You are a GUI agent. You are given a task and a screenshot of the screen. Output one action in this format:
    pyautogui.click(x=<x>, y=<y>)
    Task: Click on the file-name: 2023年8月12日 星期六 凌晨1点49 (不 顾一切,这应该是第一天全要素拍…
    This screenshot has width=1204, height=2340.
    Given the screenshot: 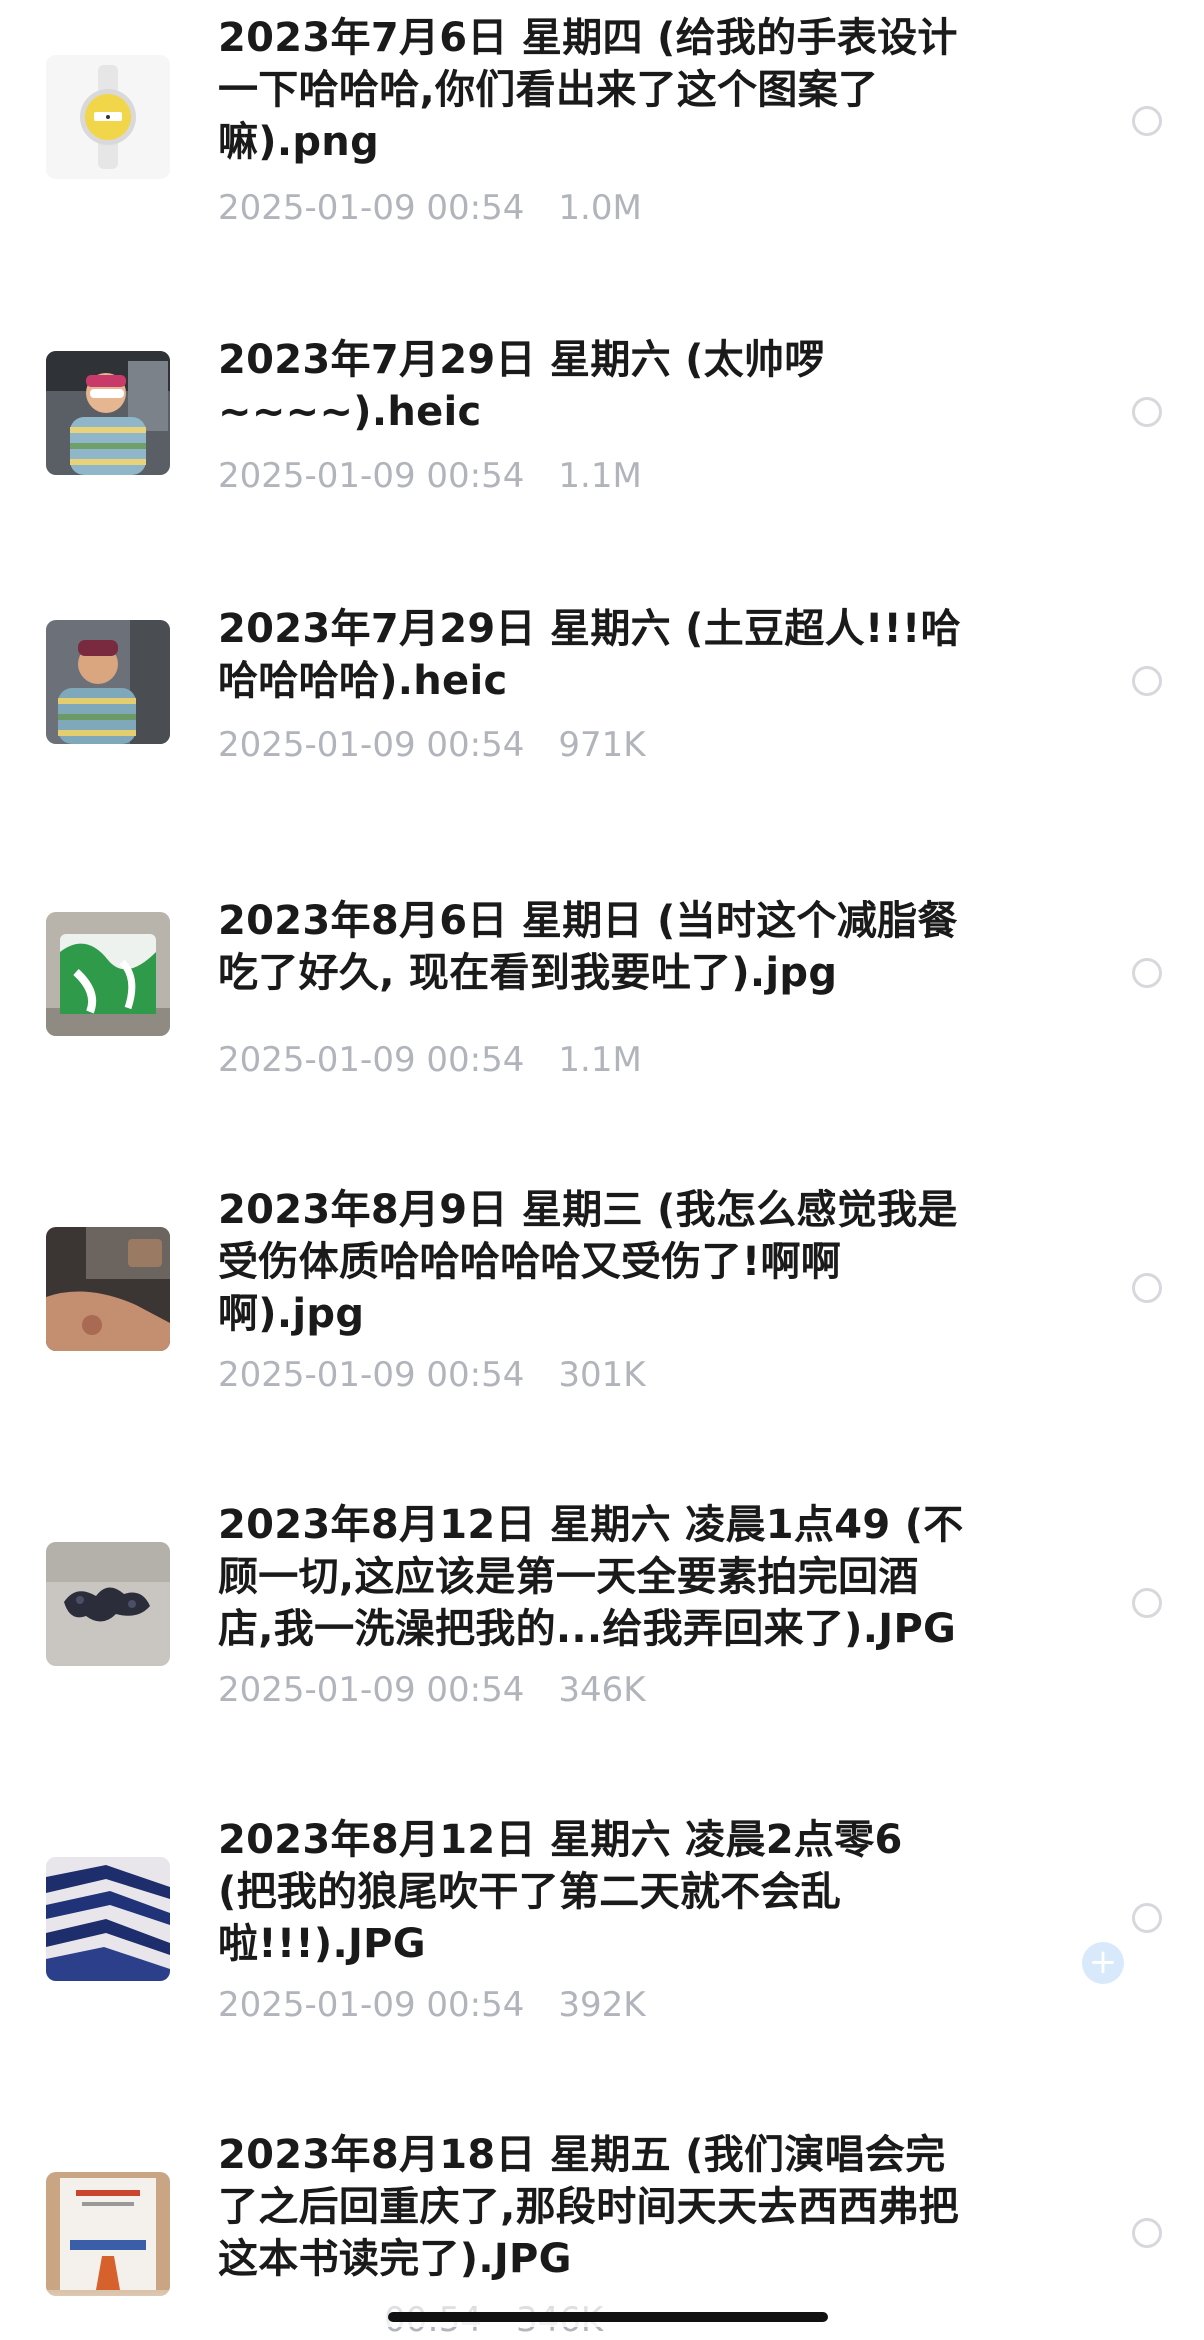 What is the action you would take?
    pyautogui.click(x=591, y=1577)
    